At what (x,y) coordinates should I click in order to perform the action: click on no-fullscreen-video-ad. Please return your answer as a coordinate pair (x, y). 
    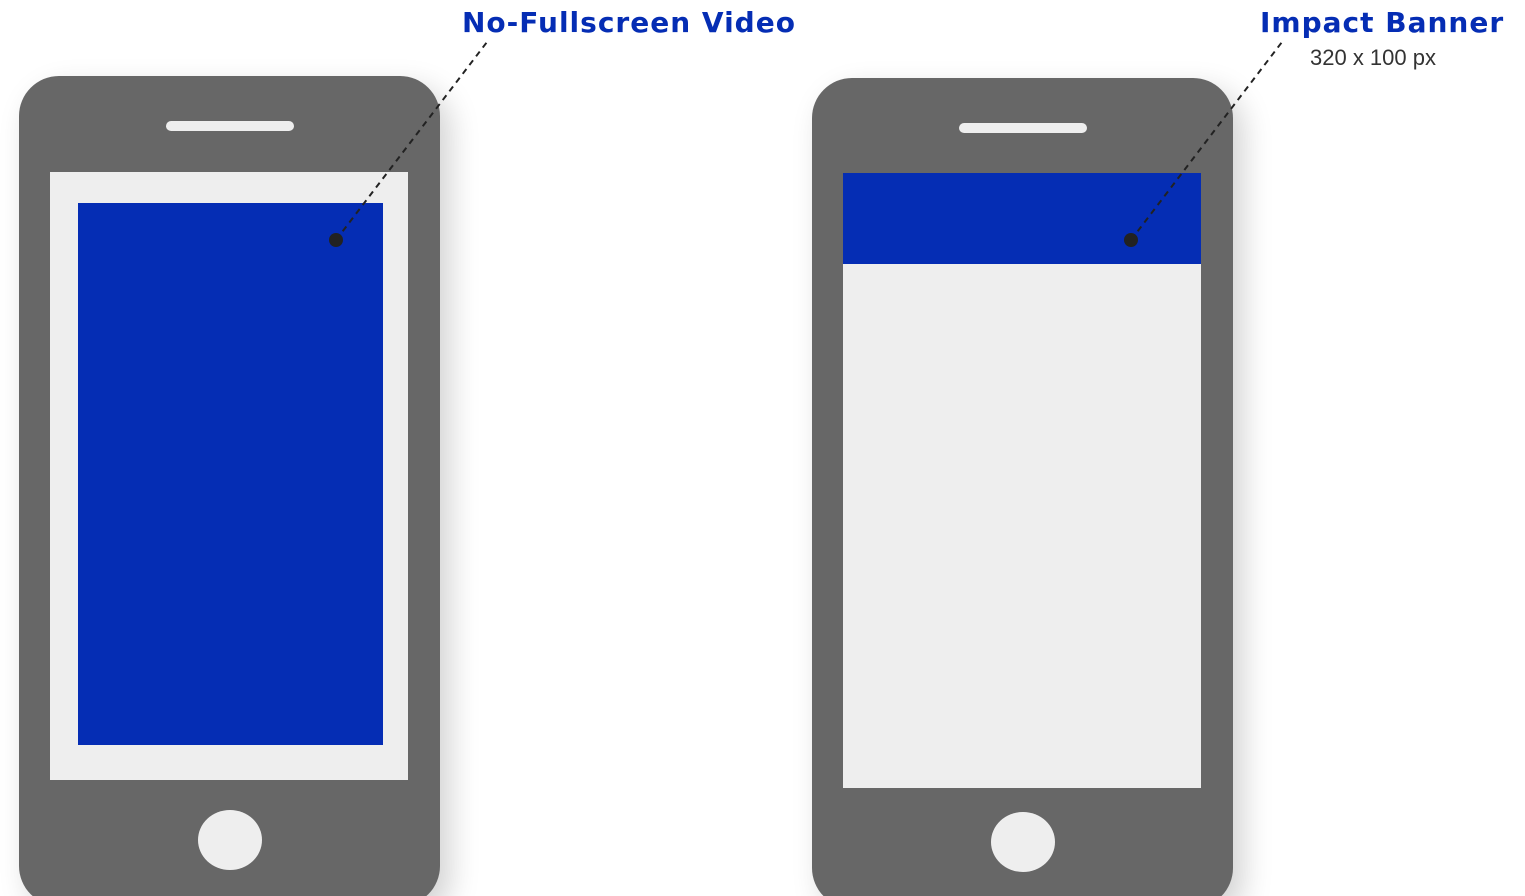
    Looking at the image, I should click on (230, 474).